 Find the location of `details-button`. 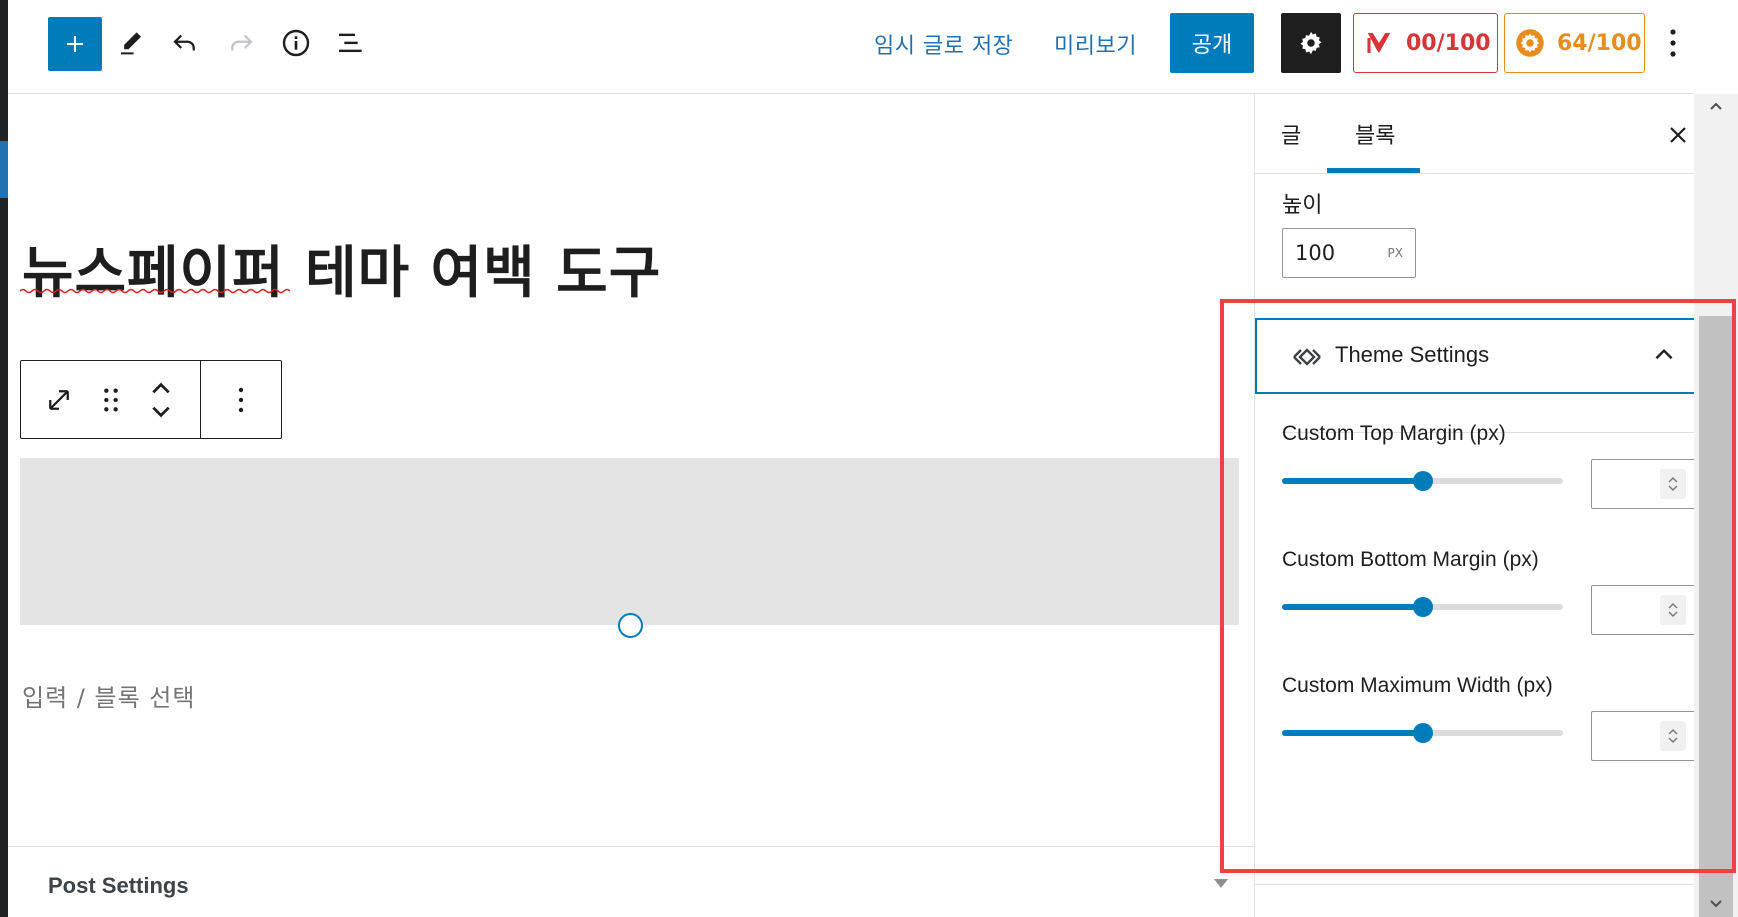

details-button is located at coordinates (296, 43).